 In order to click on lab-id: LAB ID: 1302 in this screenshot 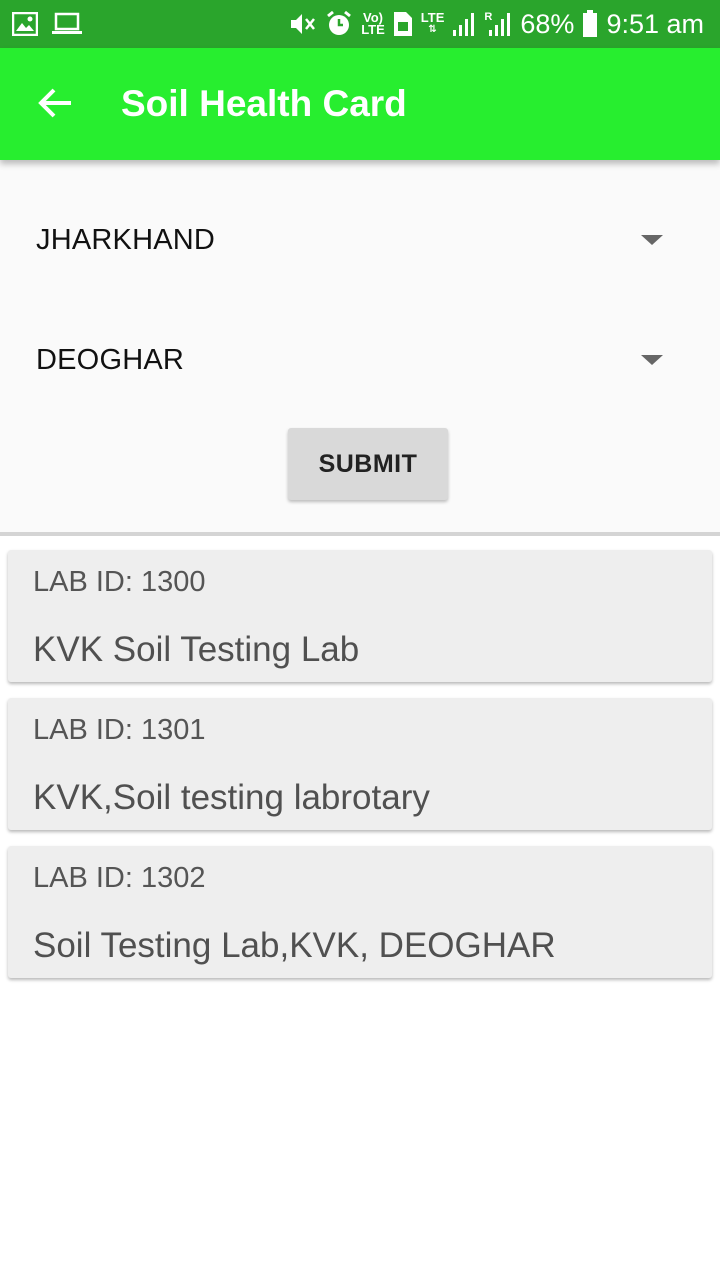, I will do `click(119, 878)`.